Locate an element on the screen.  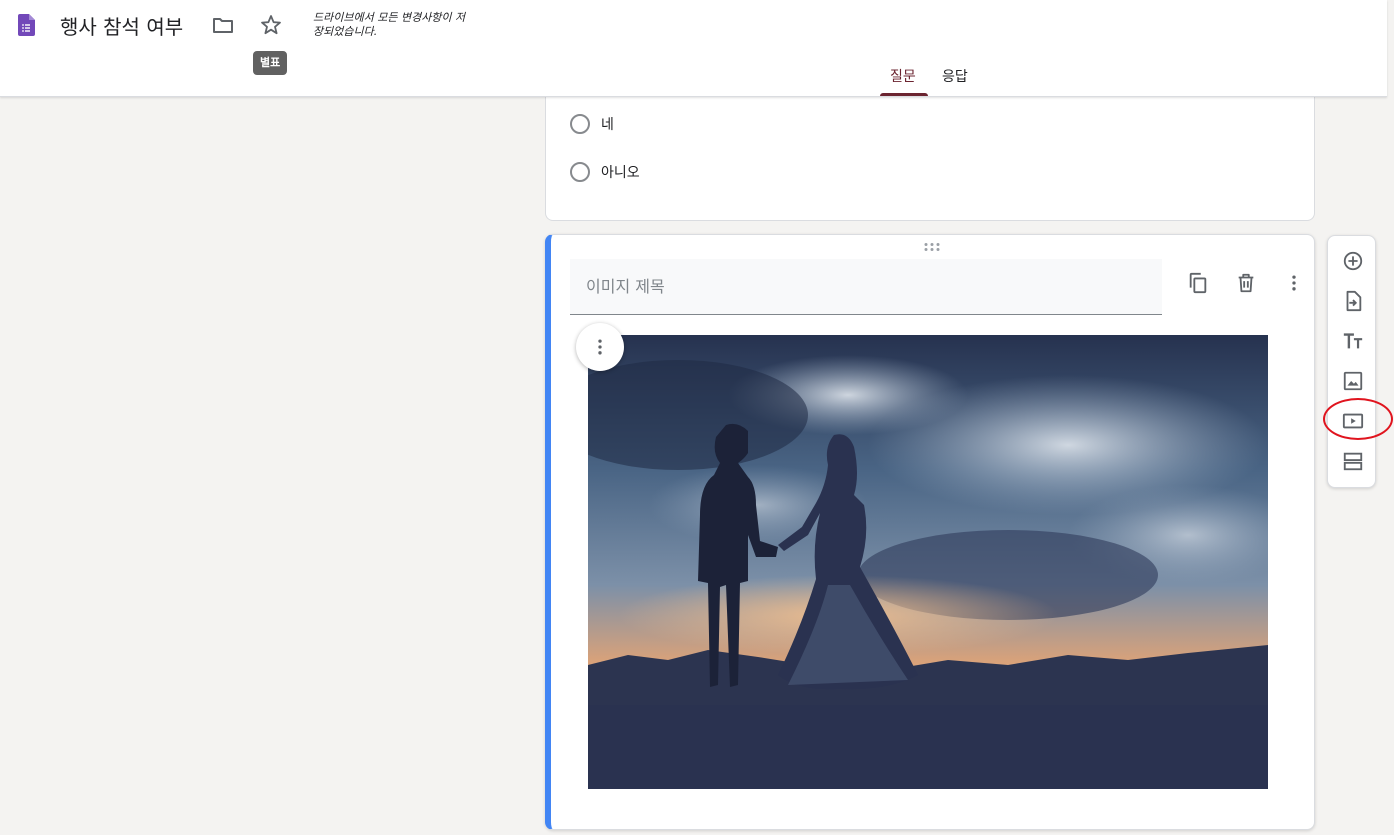
title-tt-icon is located at coordinates (1353, 341).